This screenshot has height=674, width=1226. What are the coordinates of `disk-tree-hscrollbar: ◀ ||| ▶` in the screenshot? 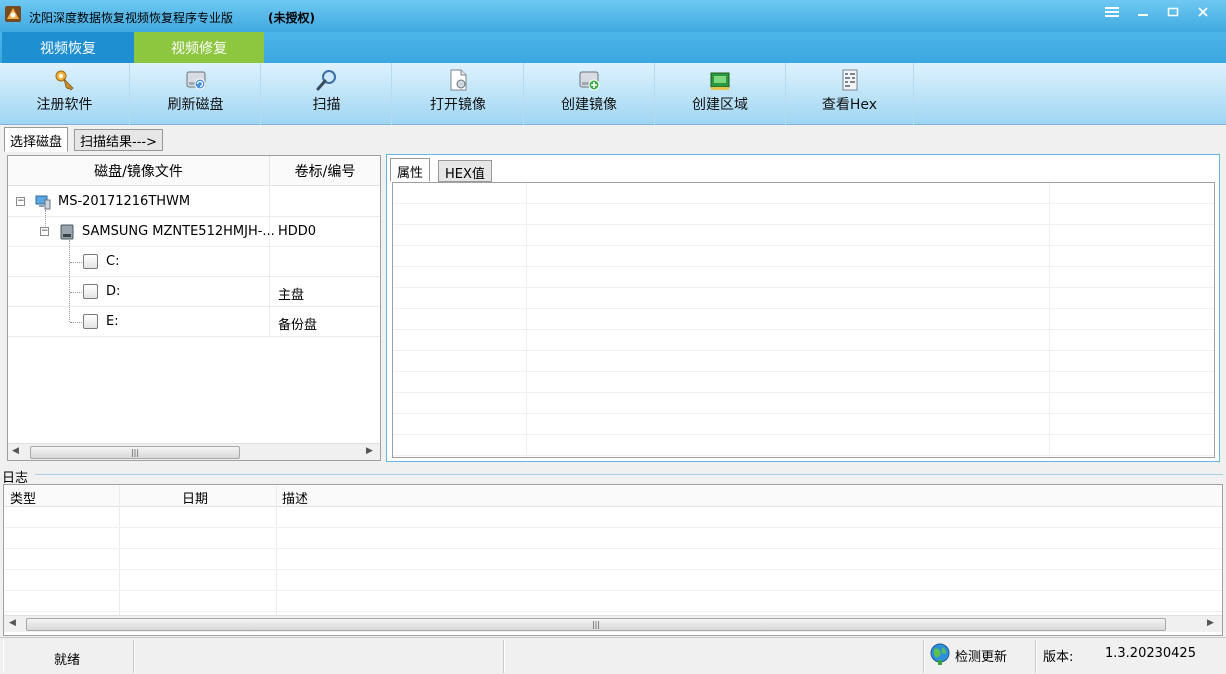 It's located at (194, 451).